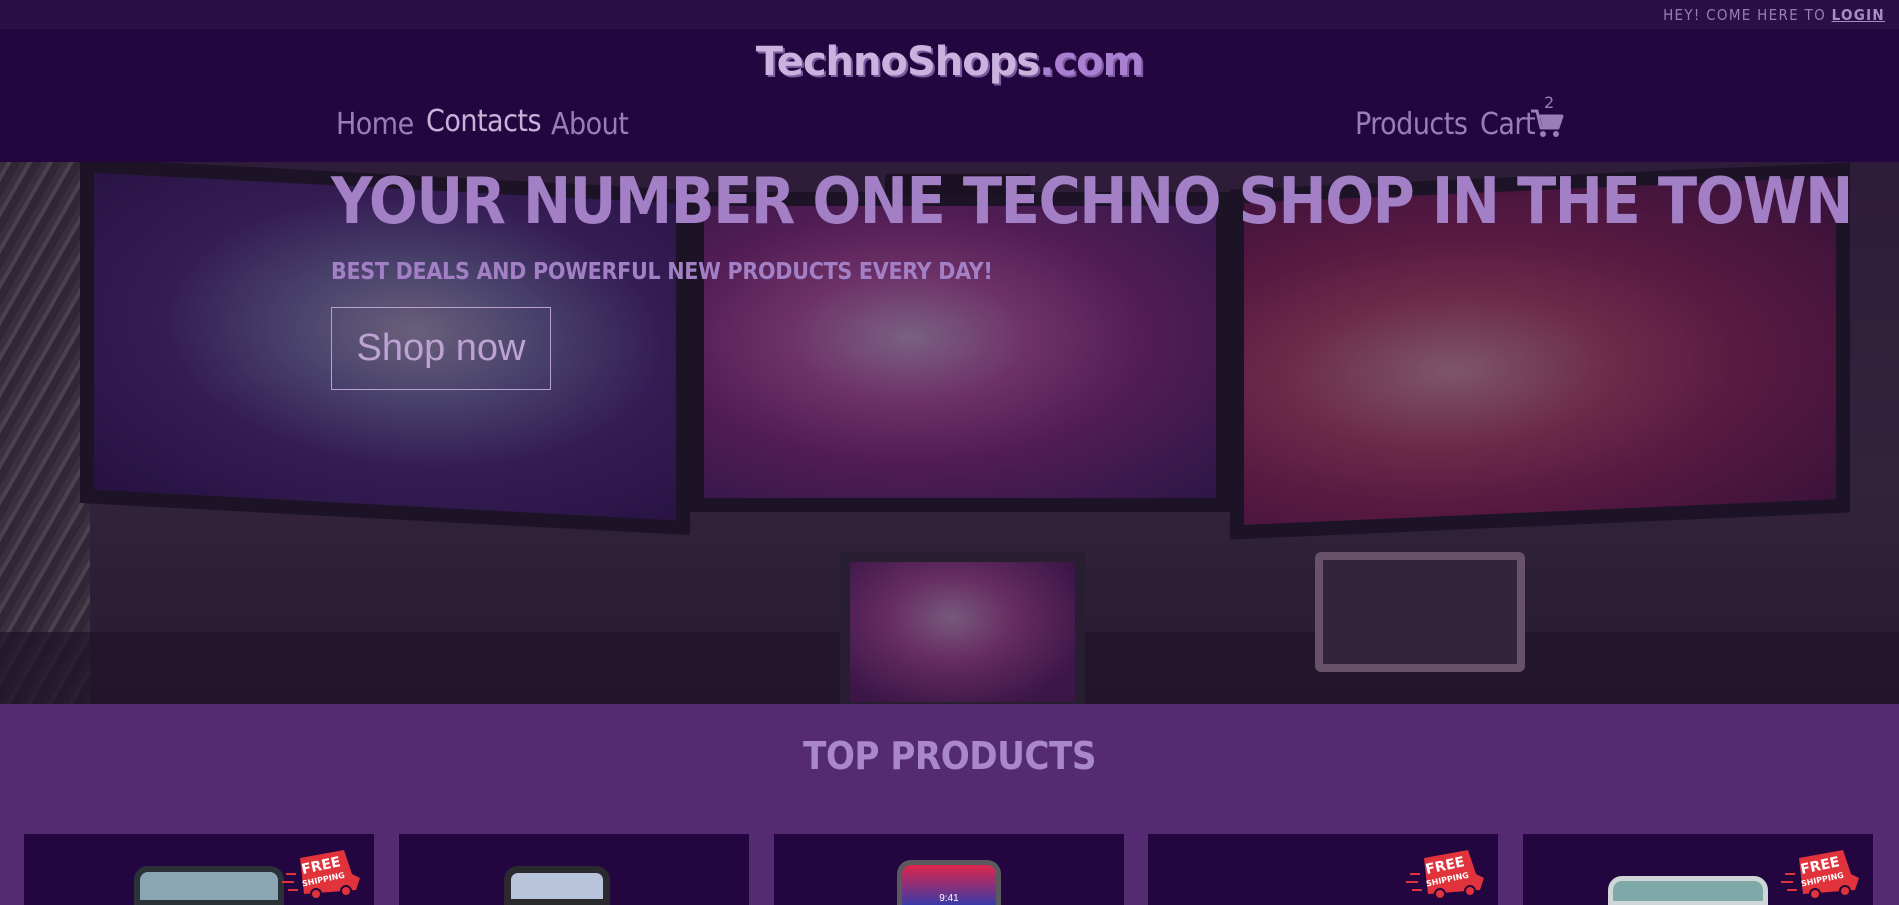 The width and height of the screenshot is (1899, 905). I want to click on phone-screen-time: 9:41, so click(949, 898).